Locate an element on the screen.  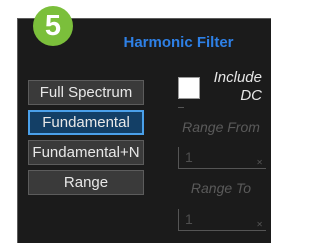
range-from-value: 1 is located at coordinates (189, 157).